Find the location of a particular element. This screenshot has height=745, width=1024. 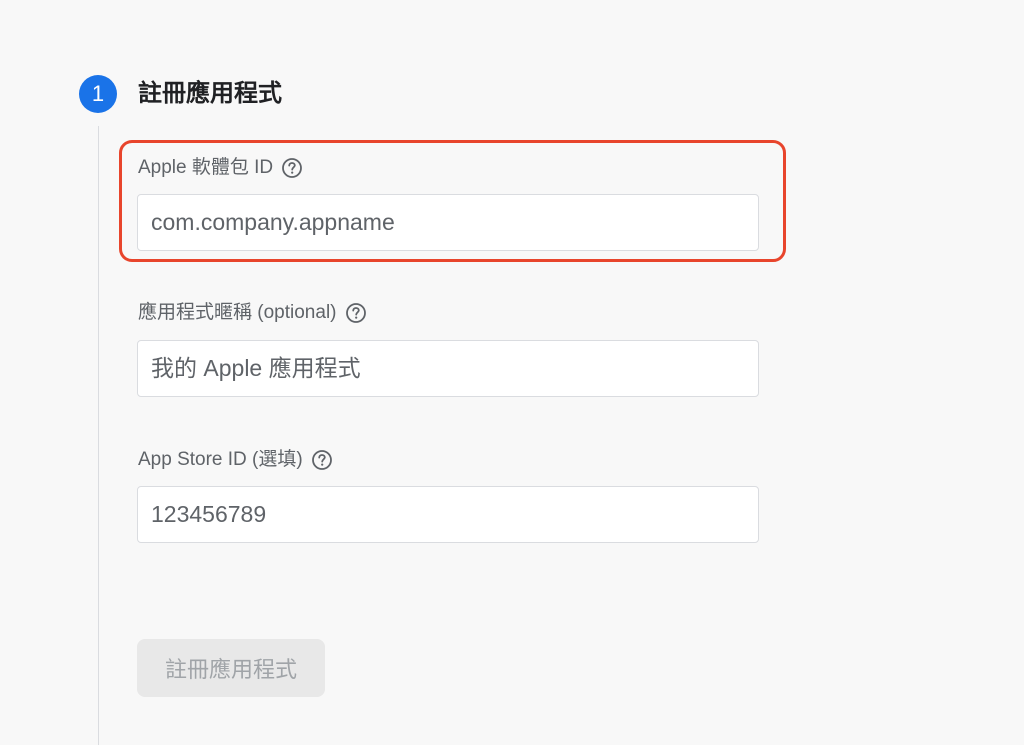

app-store-id-label: App Store ID (選填) is located at coordinates (235, 460).